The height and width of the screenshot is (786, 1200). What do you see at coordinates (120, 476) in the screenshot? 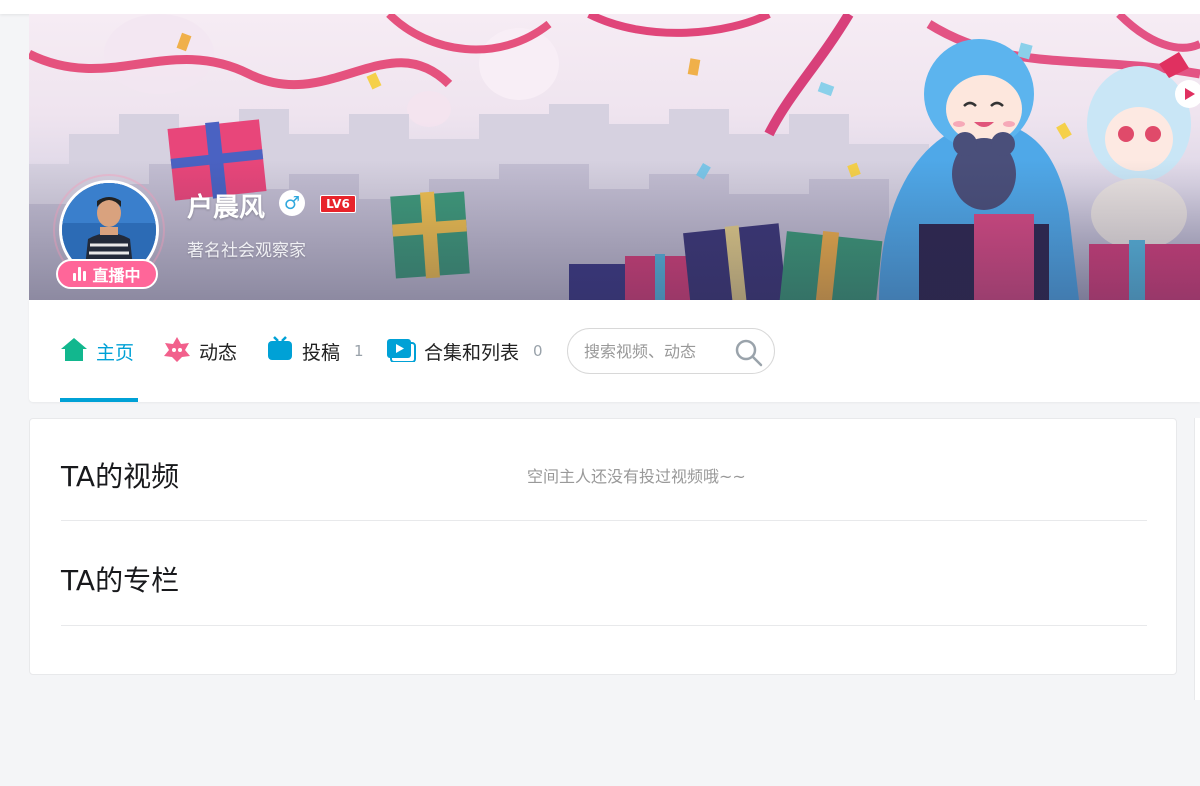
I see `videos-section-title: TA的视频` at bounding box center [120, 476].